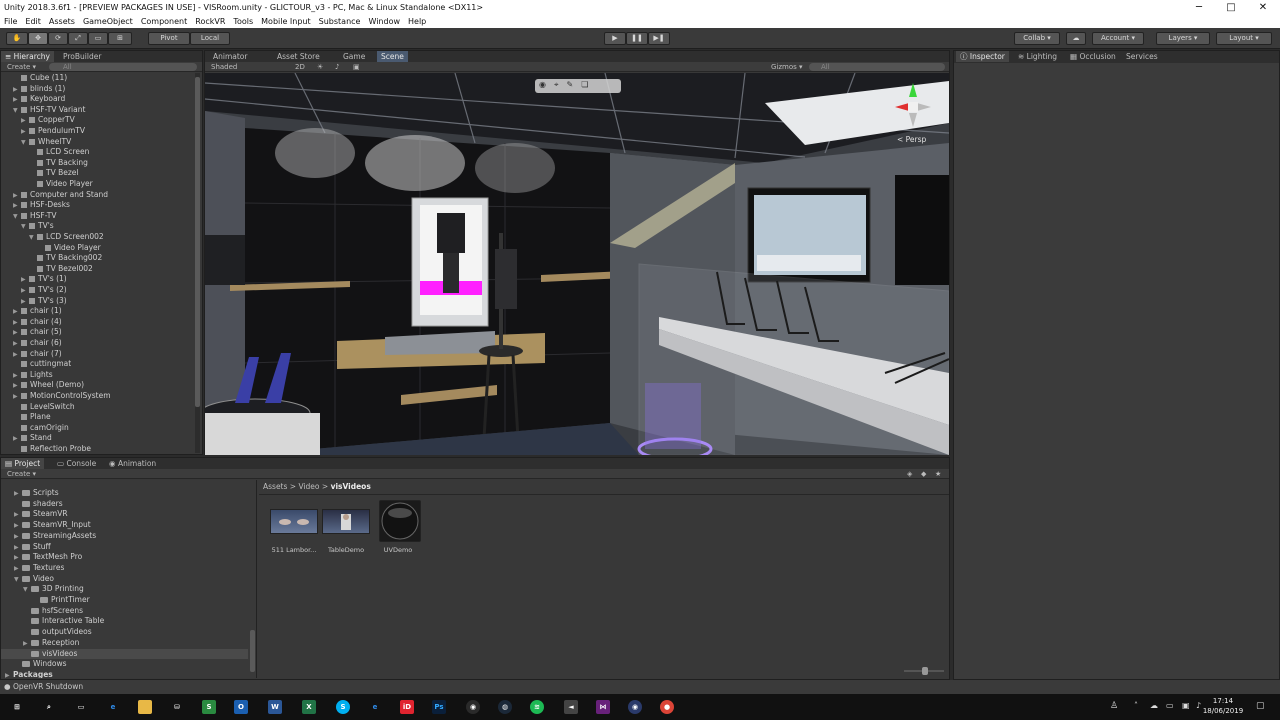  What do you see at coordinates (407, 707) in the screenshot?
I see `indesign-icon: iD` at bounding box center [407, 707].